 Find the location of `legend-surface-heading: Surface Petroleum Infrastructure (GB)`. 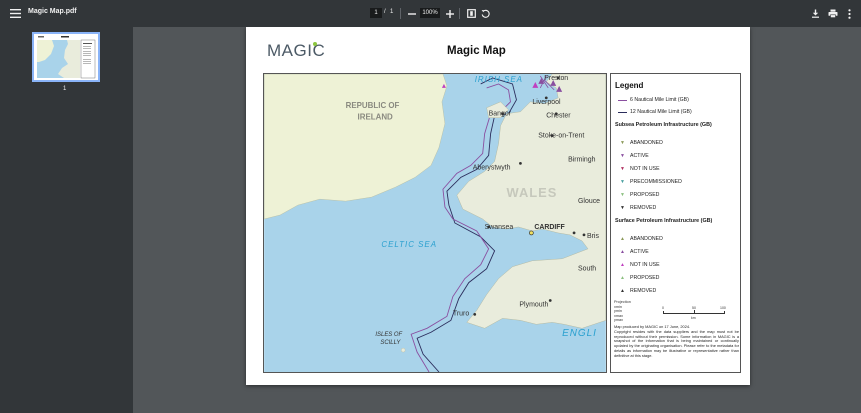

legend-surface-heading: Surface Petroleum Infrastructure (GB) is located at coordinates (664, 221).